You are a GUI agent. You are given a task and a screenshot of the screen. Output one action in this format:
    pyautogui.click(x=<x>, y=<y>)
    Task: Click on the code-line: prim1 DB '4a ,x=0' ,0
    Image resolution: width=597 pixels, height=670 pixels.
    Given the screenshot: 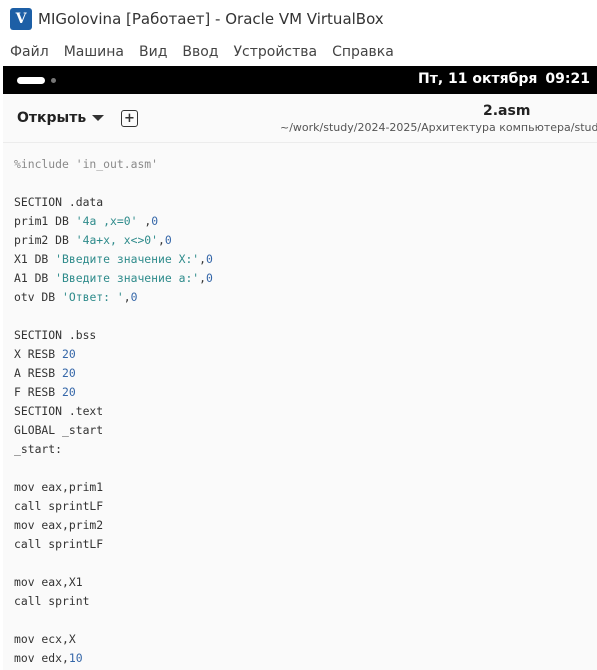 What is the action you would take?
    pyautogui.click(x=86, y=221)
    